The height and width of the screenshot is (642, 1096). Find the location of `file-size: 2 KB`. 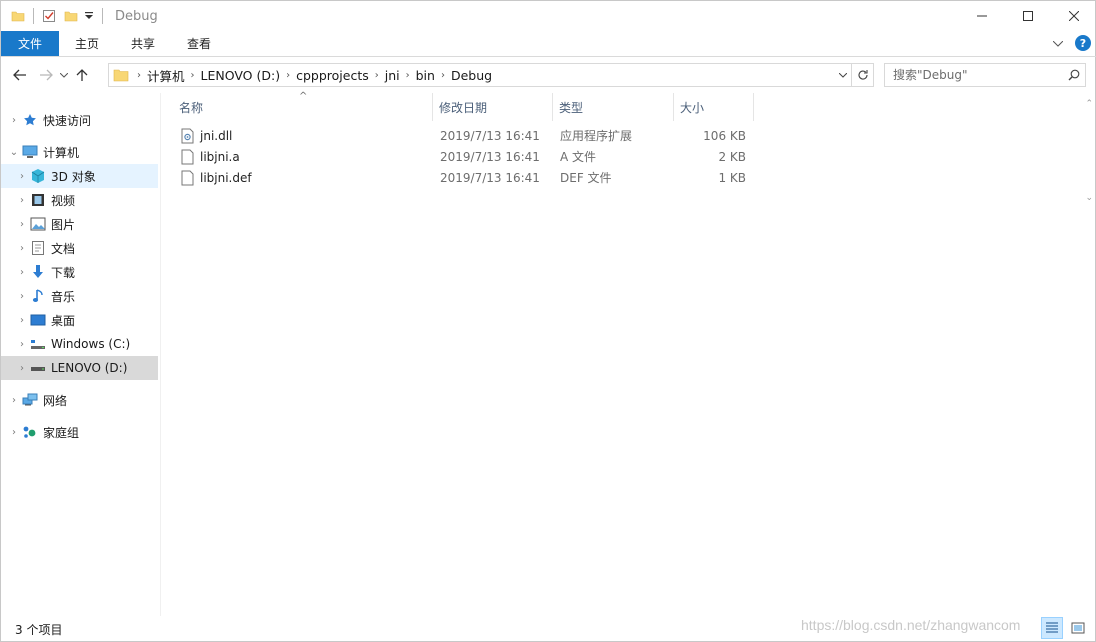

file-size: 2 KB is located at coordinates (732, 156).